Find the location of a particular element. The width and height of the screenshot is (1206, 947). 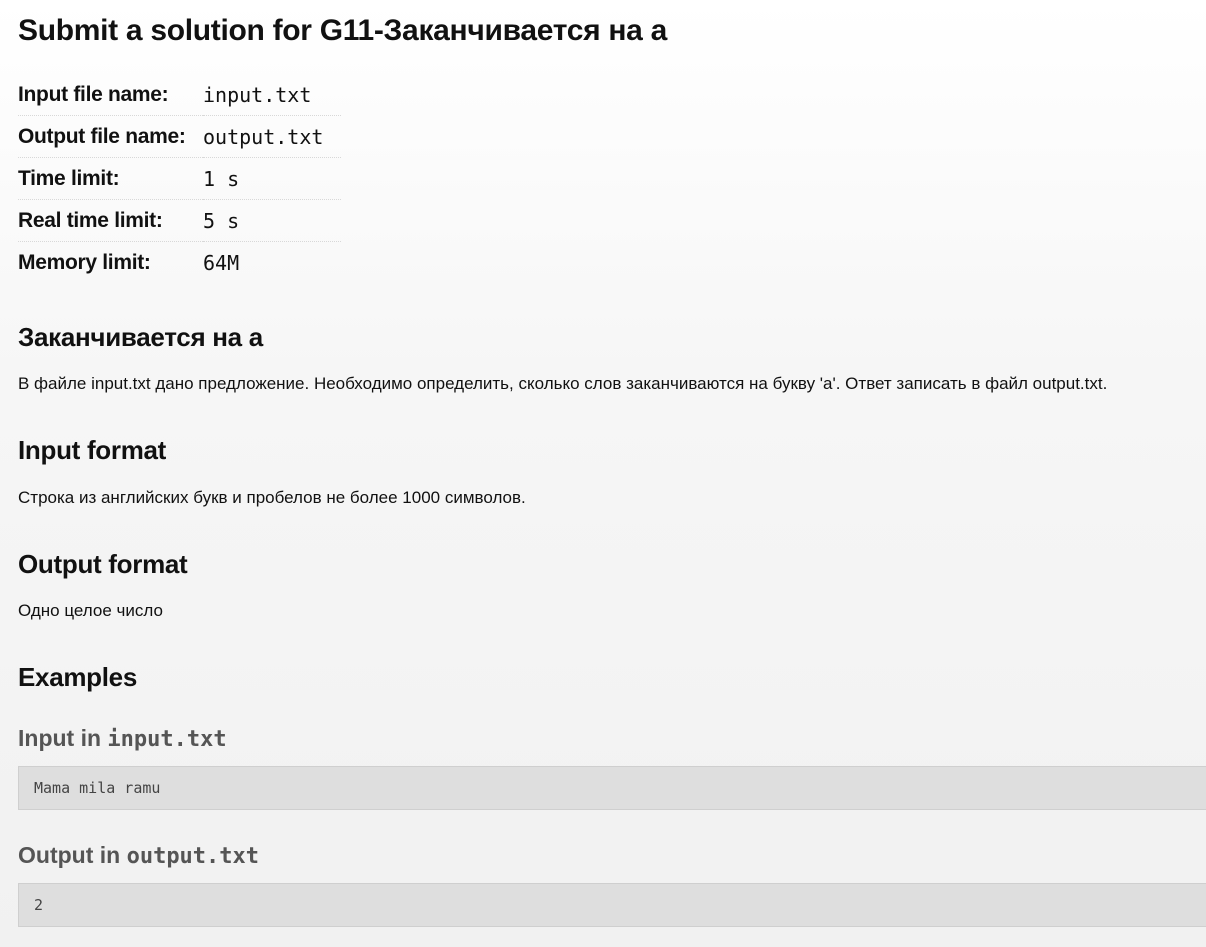

limit-value: 5 s is located at coordinates (272, 220).